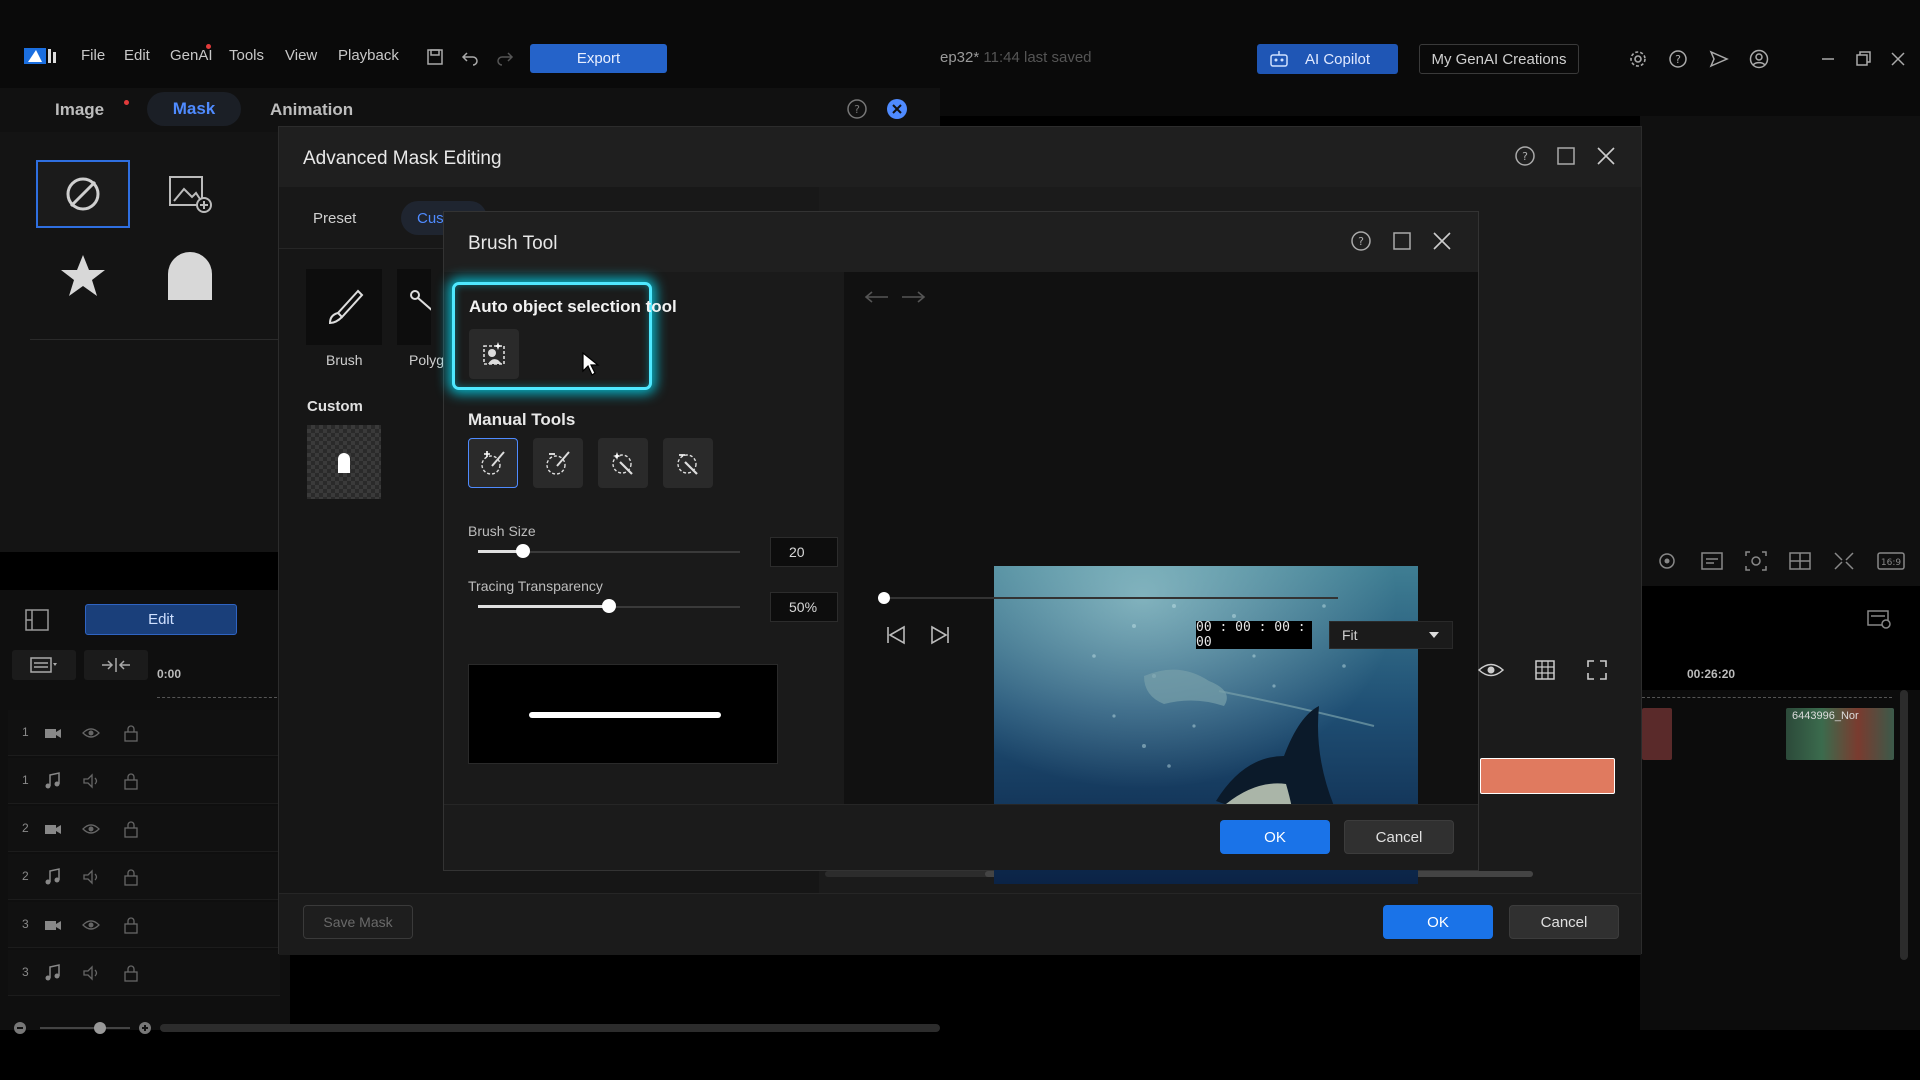 The width and height of the screenshot is (1920, 1080). Describe the element at coordinates (145, 1028) in the screenshot. I see `zoom-in-icon` at that location.